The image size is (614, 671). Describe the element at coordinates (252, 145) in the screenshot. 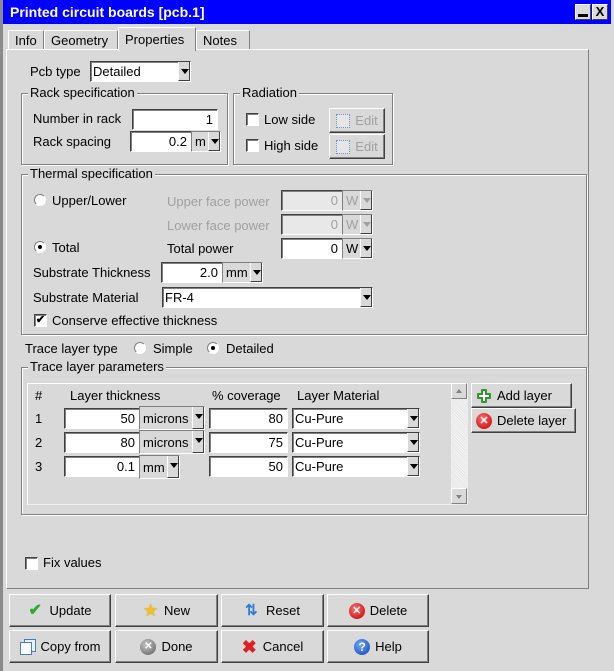

I see `high-side-checkbox` at that location.